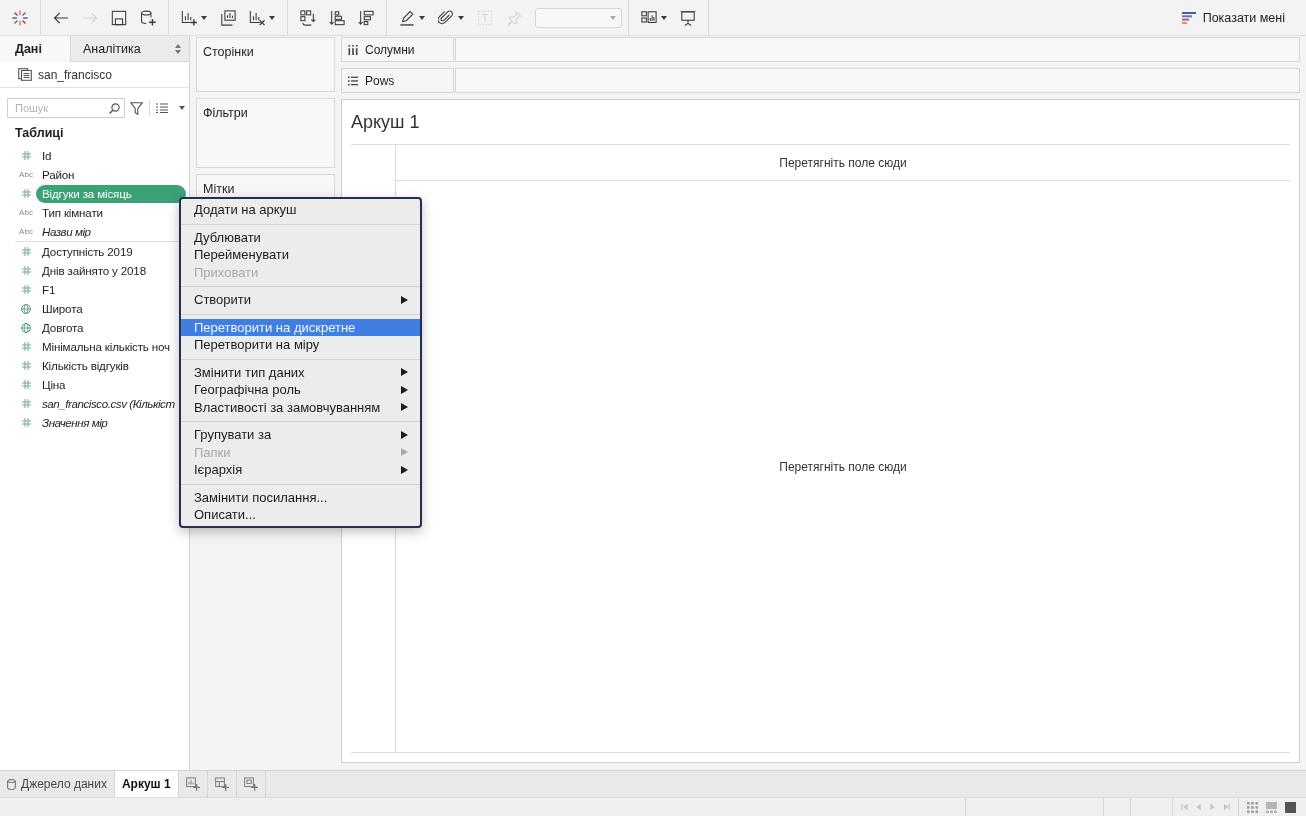  Describe the element at coordinates (1188, 17) in the screenshot. I see `bar-chart-icon` at that location.